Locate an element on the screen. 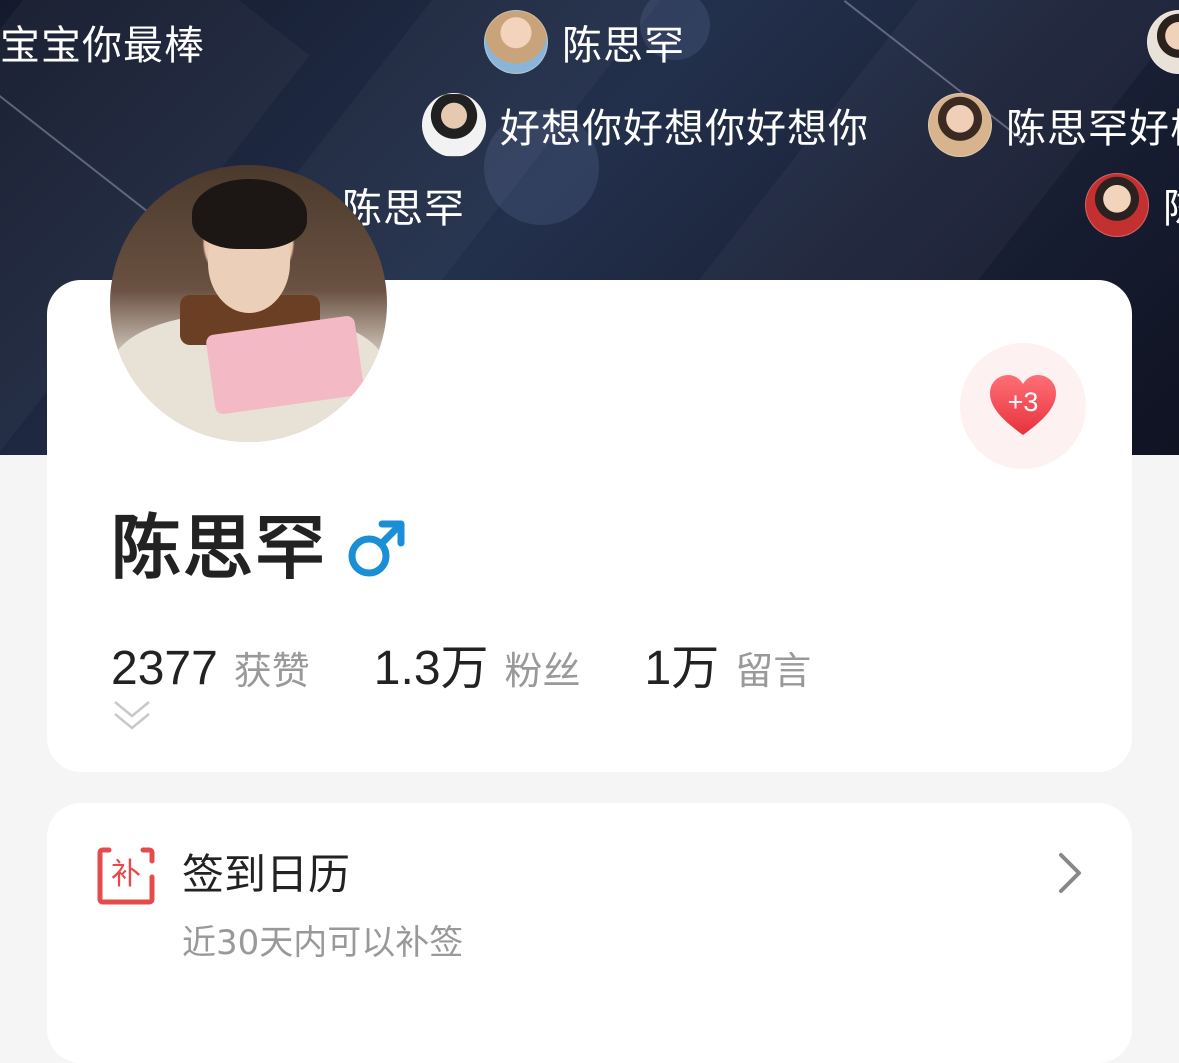 Image resolution: width=1179 pixels, height=1063 pixels. danmu-text: 陈思罕好棒 is located at coordinates (1092, 129).